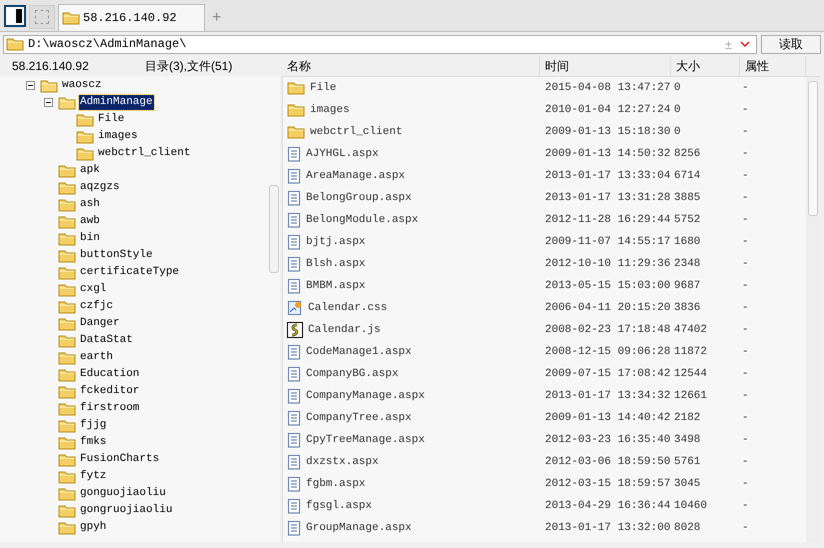 The width and height of the screenshot is (824, 548). Describe the element at coordinates (109, 374) in the screenshot. I see `tree-item: Education` at that location.